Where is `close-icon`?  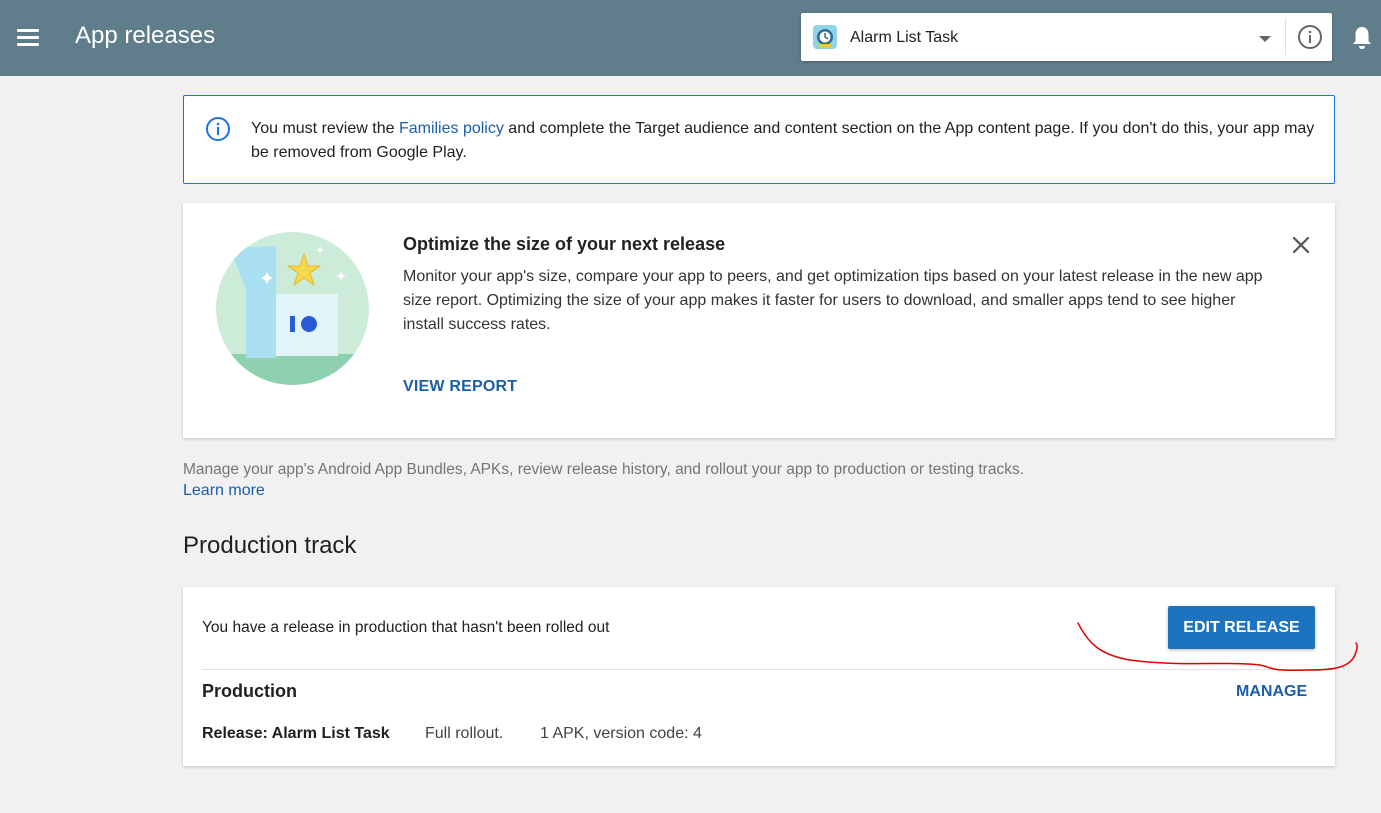
close-icon is located at coordinates (1301, 245).